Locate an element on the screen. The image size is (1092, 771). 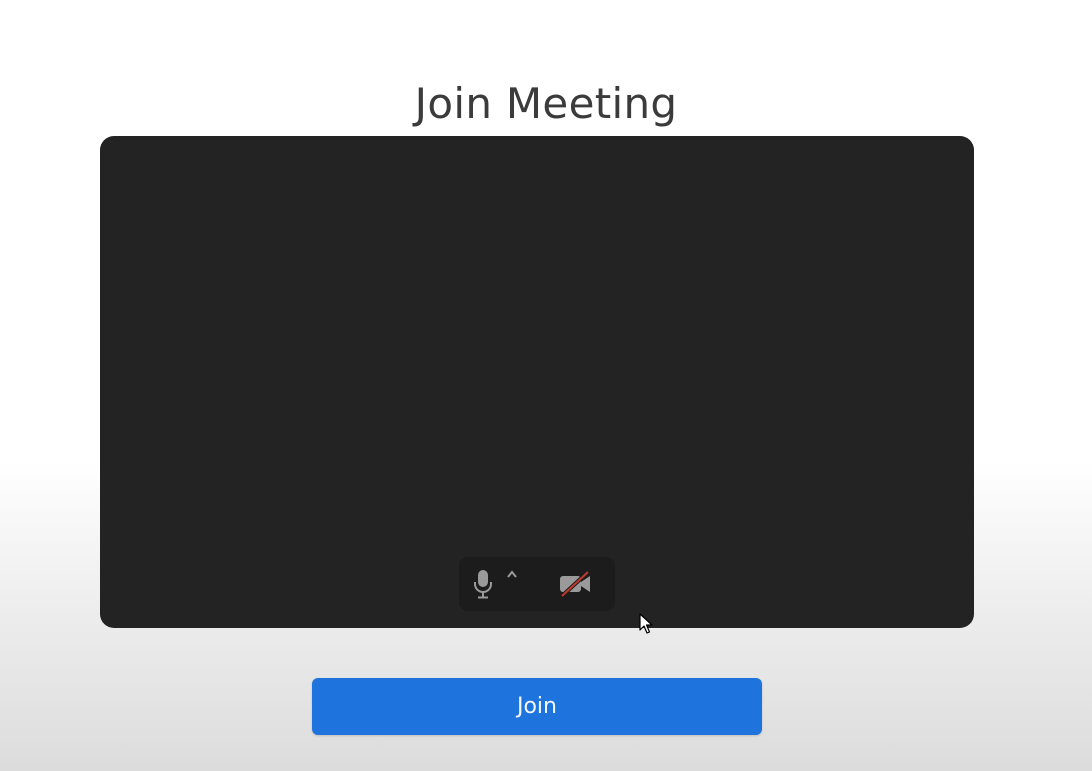
mic-toggle-button is located at coordinates (483, 584).